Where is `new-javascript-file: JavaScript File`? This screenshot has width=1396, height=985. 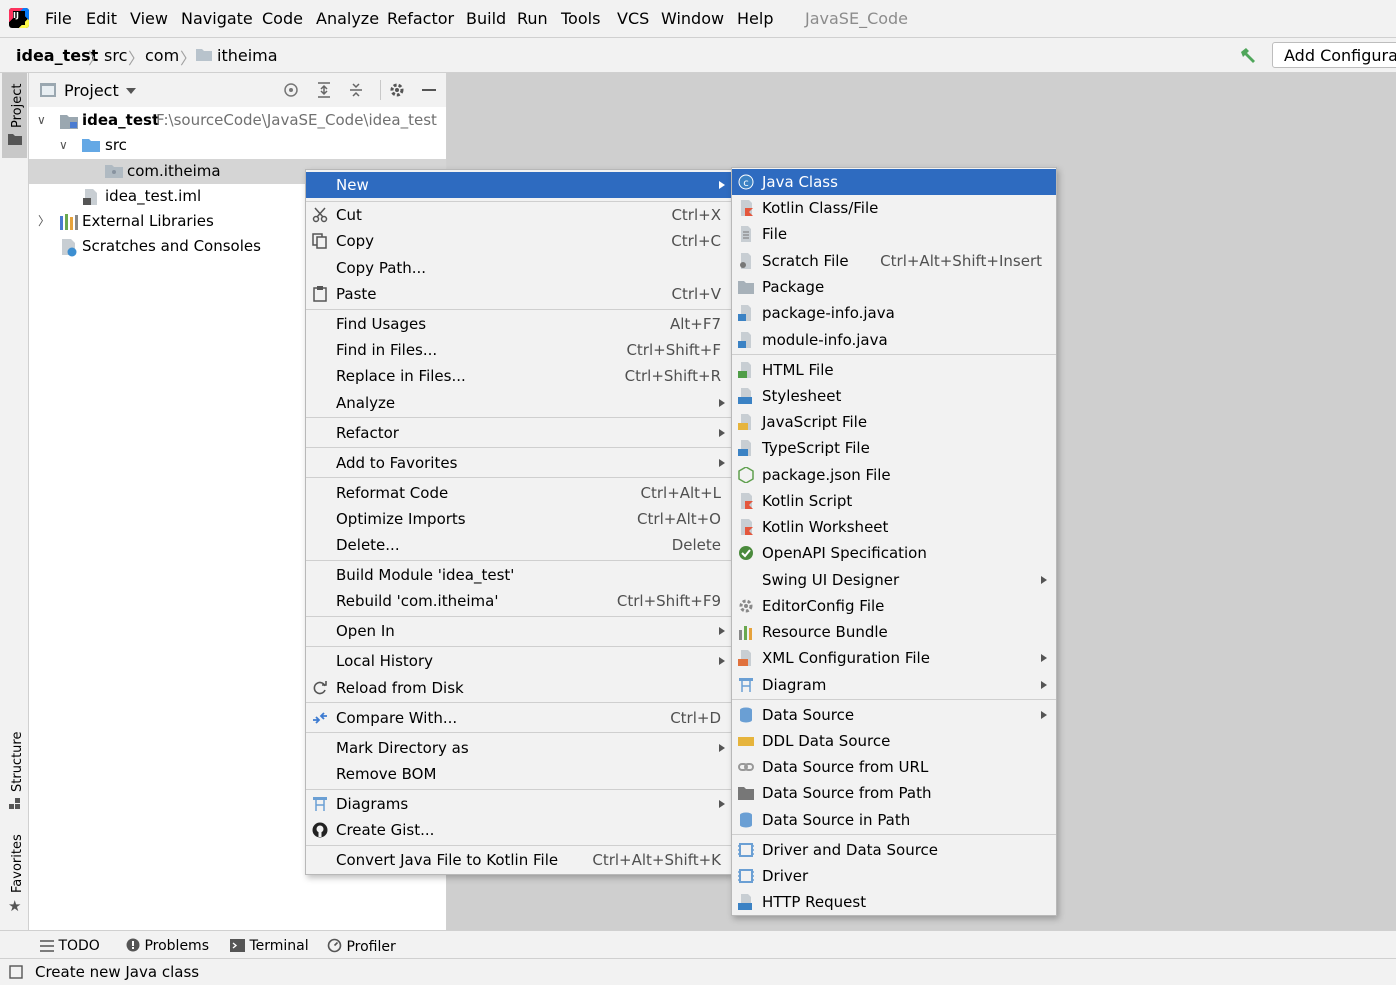
new-javascript-file: JavaScript File is located at coordinates (894, 422).